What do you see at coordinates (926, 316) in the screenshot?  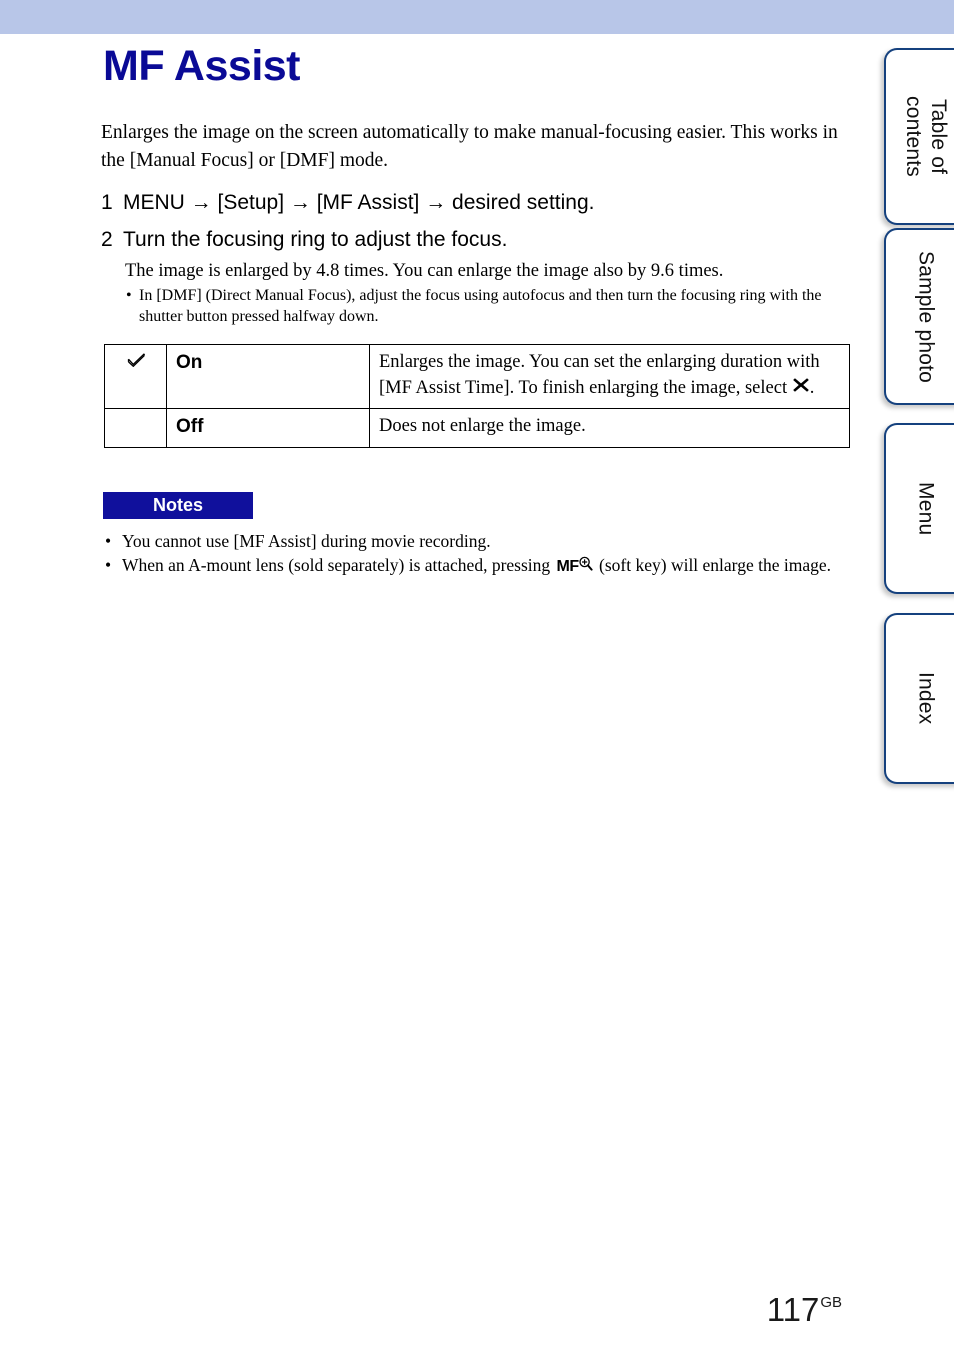 I see `tab-sample-photo-label: Sample photo` at bounding box center [926, 316].